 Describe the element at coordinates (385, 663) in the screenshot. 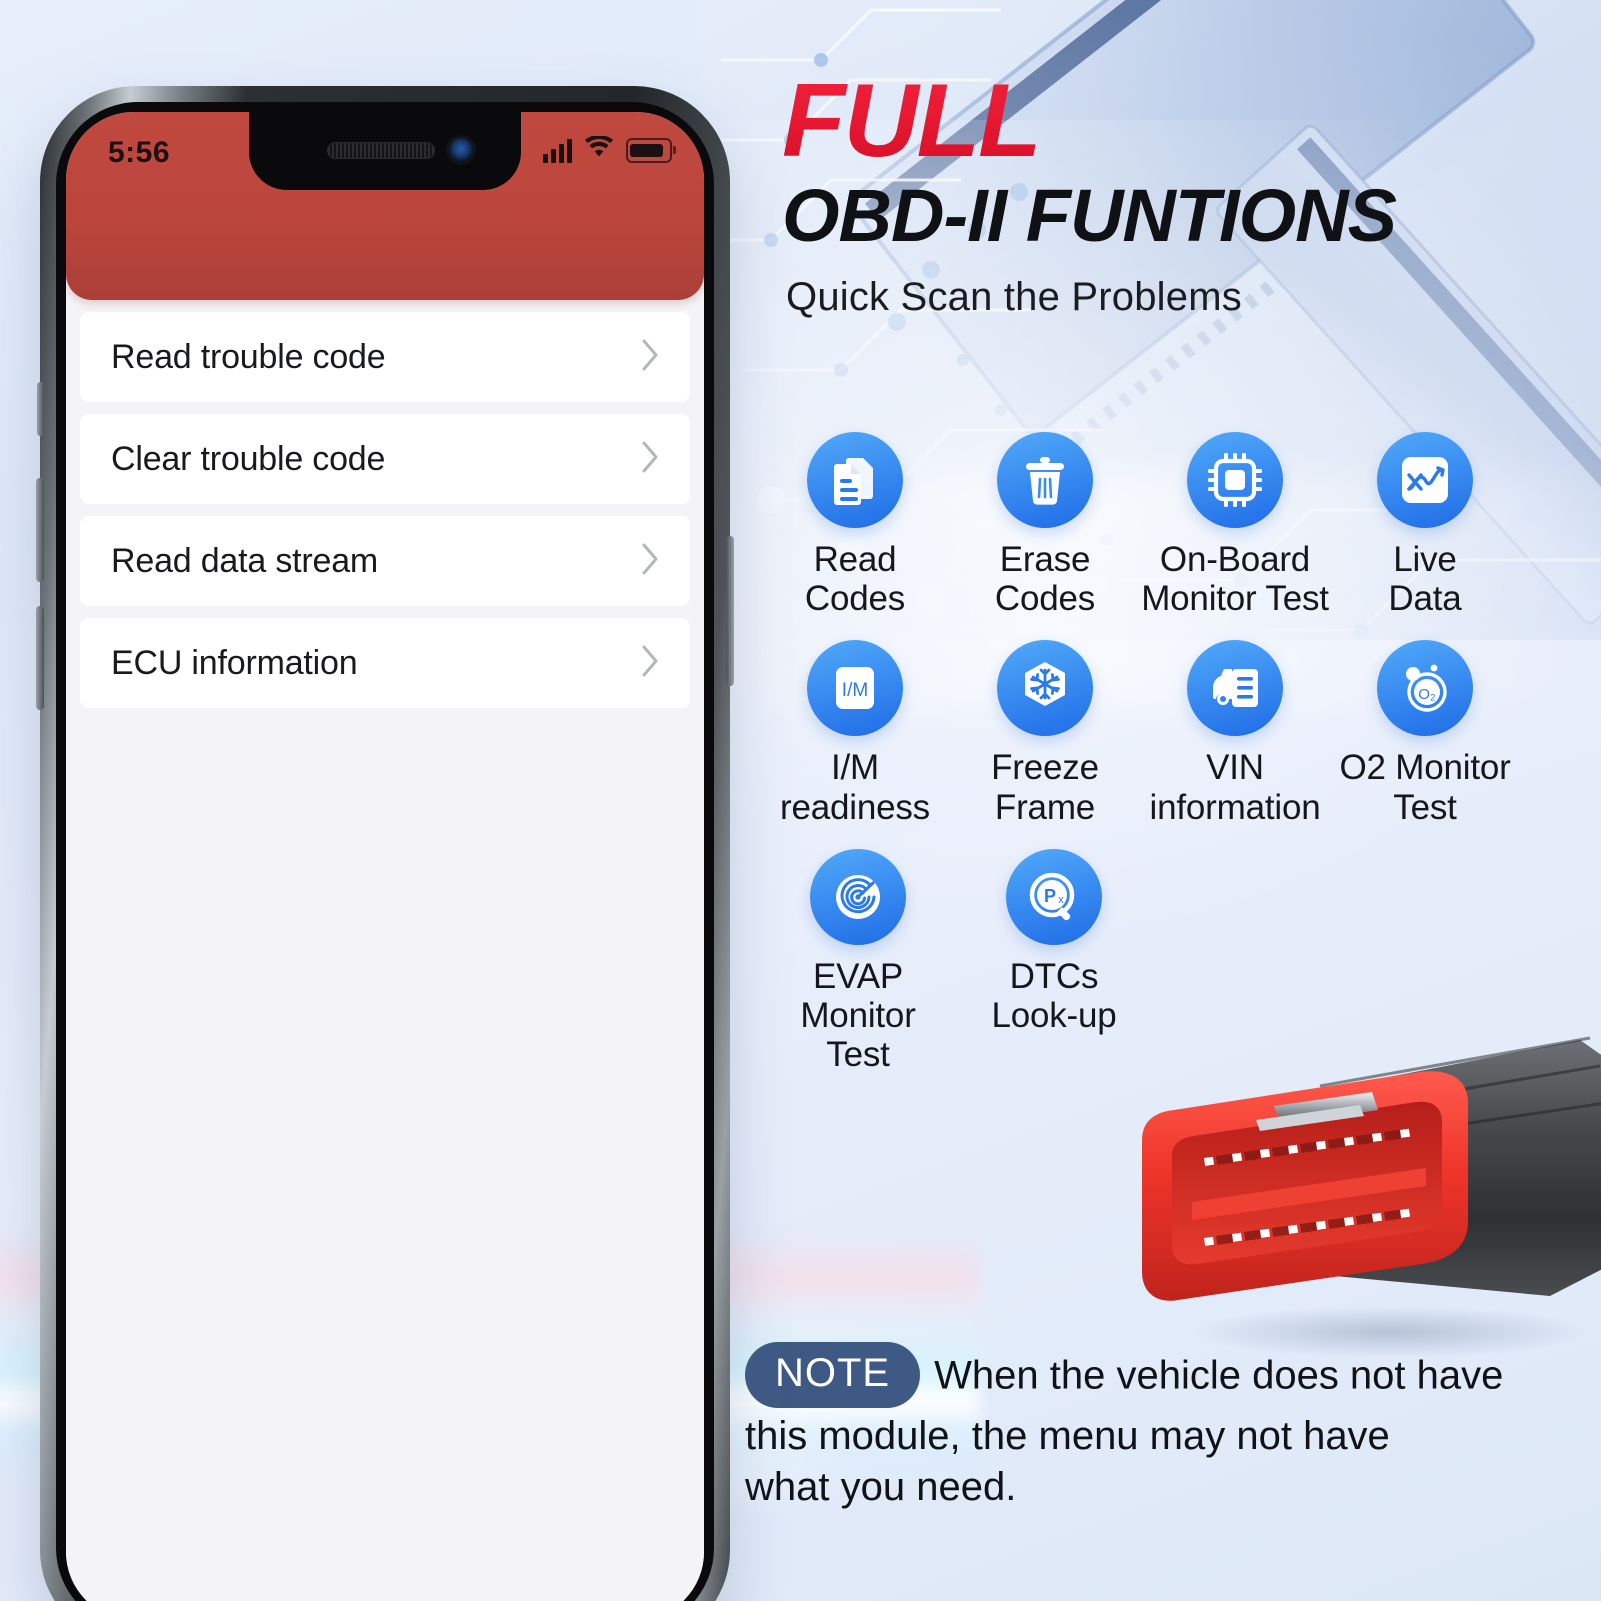

I see `menu-item-ecu-information: ECU information` at that location.